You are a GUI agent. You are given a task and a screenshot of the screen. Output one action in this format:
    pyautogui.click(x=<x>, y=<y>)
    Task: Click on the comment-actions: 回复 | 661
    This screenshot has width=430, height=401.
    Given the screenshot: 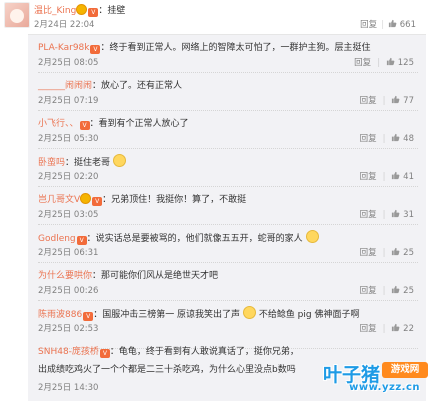 What is the action you would take?
    pyautogui.click(x=388, y=24)
    